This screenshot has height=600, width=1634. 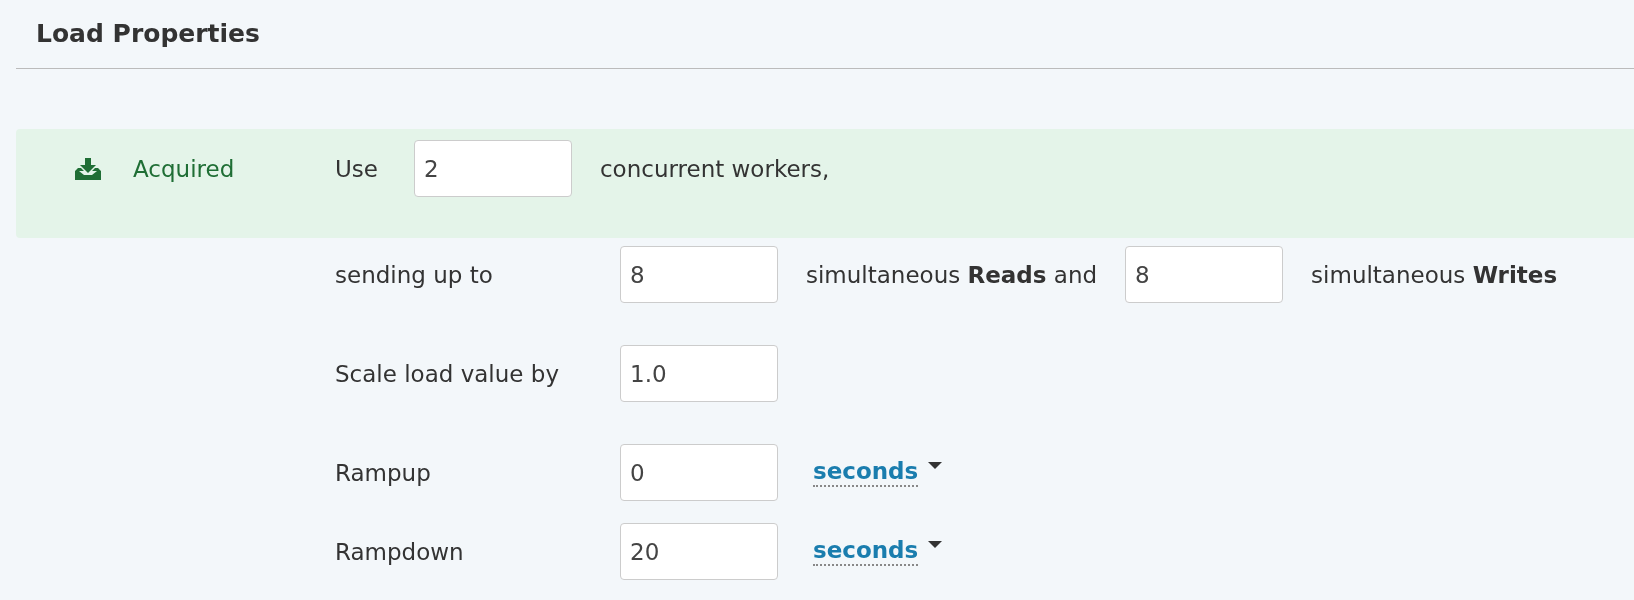 I want to click on field-label: Scale load value by, so click(x=447, y=373).